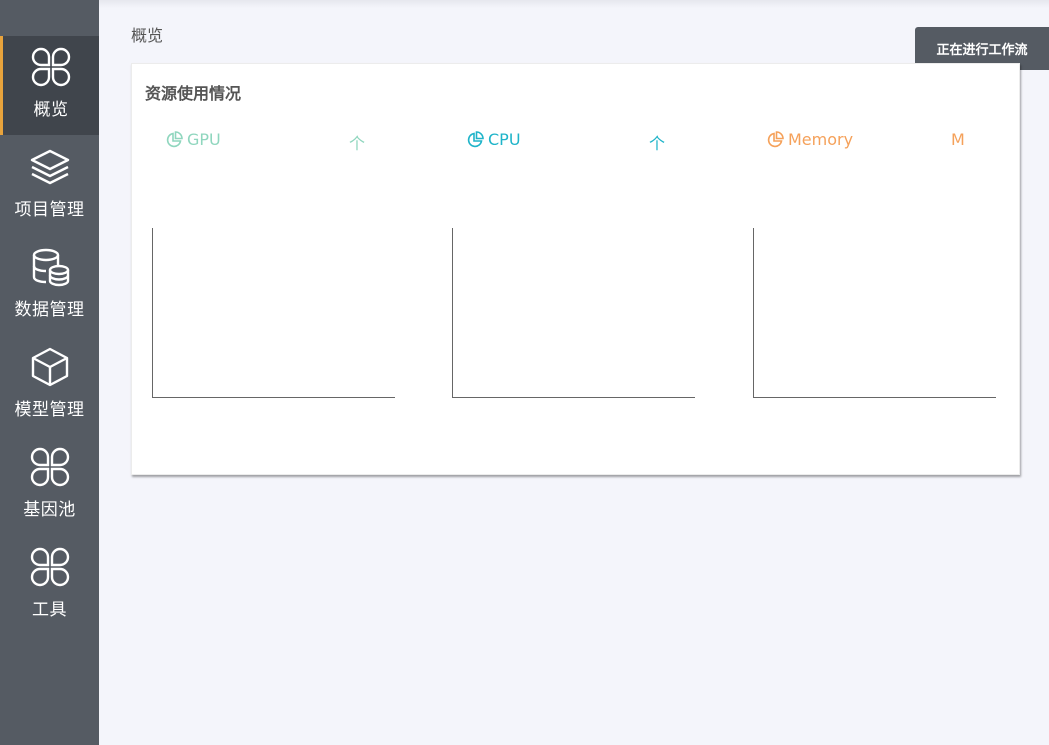  Describe the element at coordinates (357, 143) in the screenshot. I see `gpu-unit: 个` at that location.